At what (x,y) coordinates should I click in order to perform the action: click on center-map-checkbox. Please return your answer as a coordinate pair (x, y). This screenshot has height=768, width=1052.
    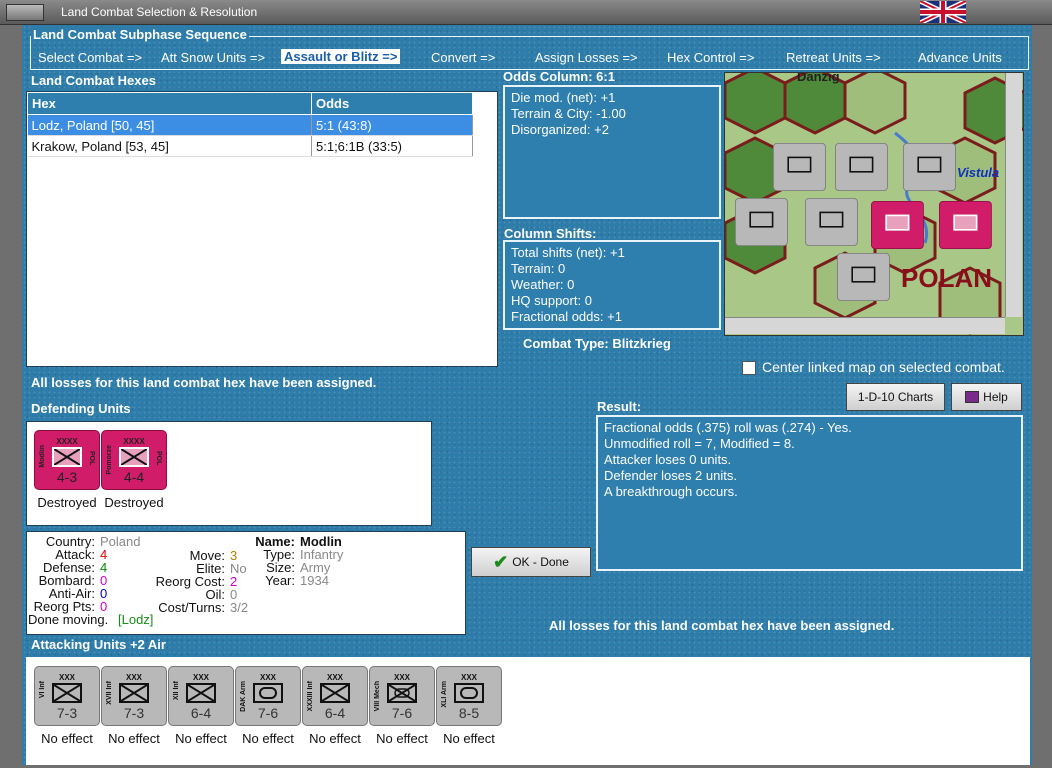
    Looking at the image, I should click on (749, 368).